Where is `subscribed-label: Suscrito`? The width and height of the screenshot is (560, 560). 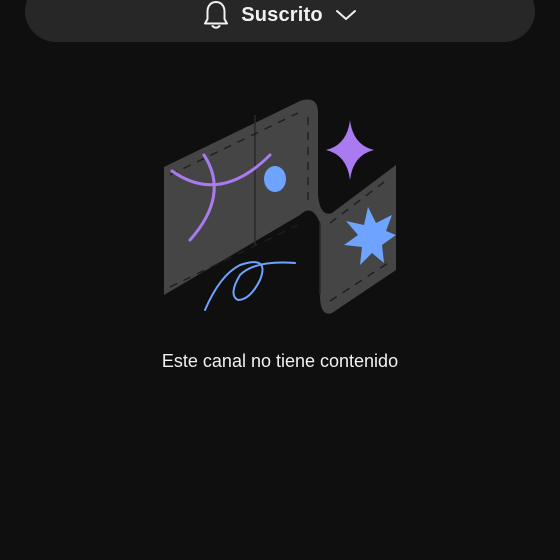 subscribed-label: Suscrito is located at coordinates (282, 14).